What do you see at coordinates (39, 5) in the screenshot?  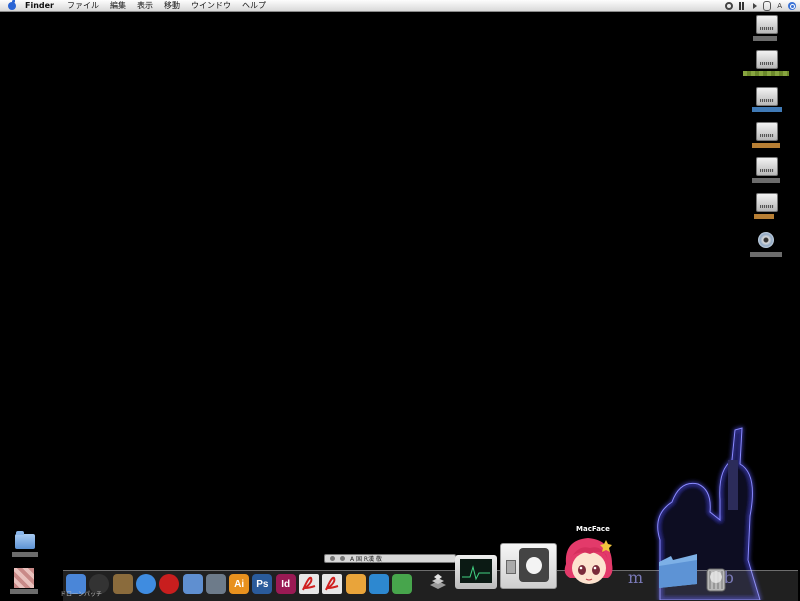 I see `menu-finder: Finder` at bounding box center [39, 5].